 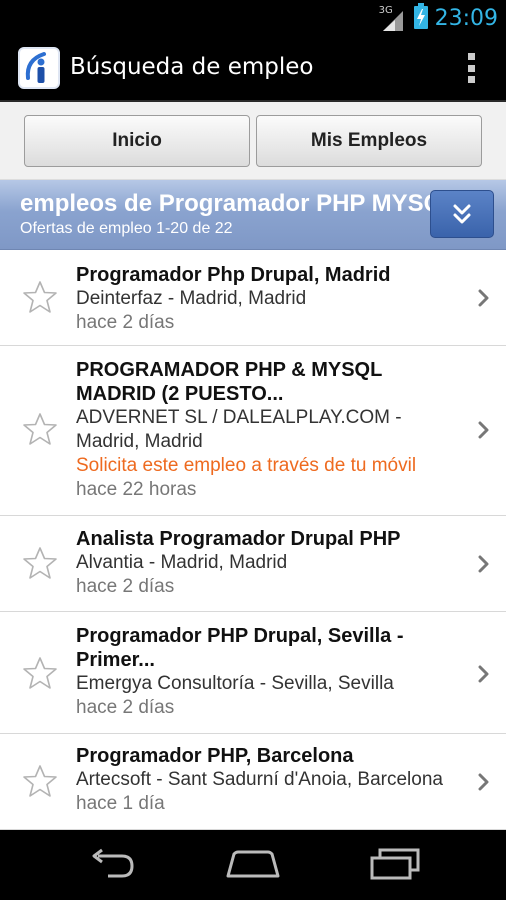 What do you see at coordinates (395, 864) in the screenshot?
I see `recent-apps-icon` at bounding box center [395, 864].